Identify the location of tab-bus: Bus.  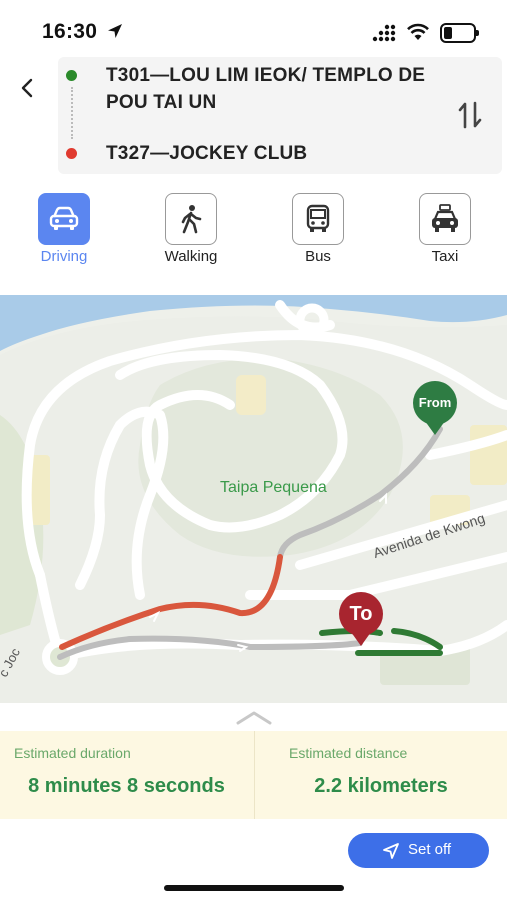
(318, 227).